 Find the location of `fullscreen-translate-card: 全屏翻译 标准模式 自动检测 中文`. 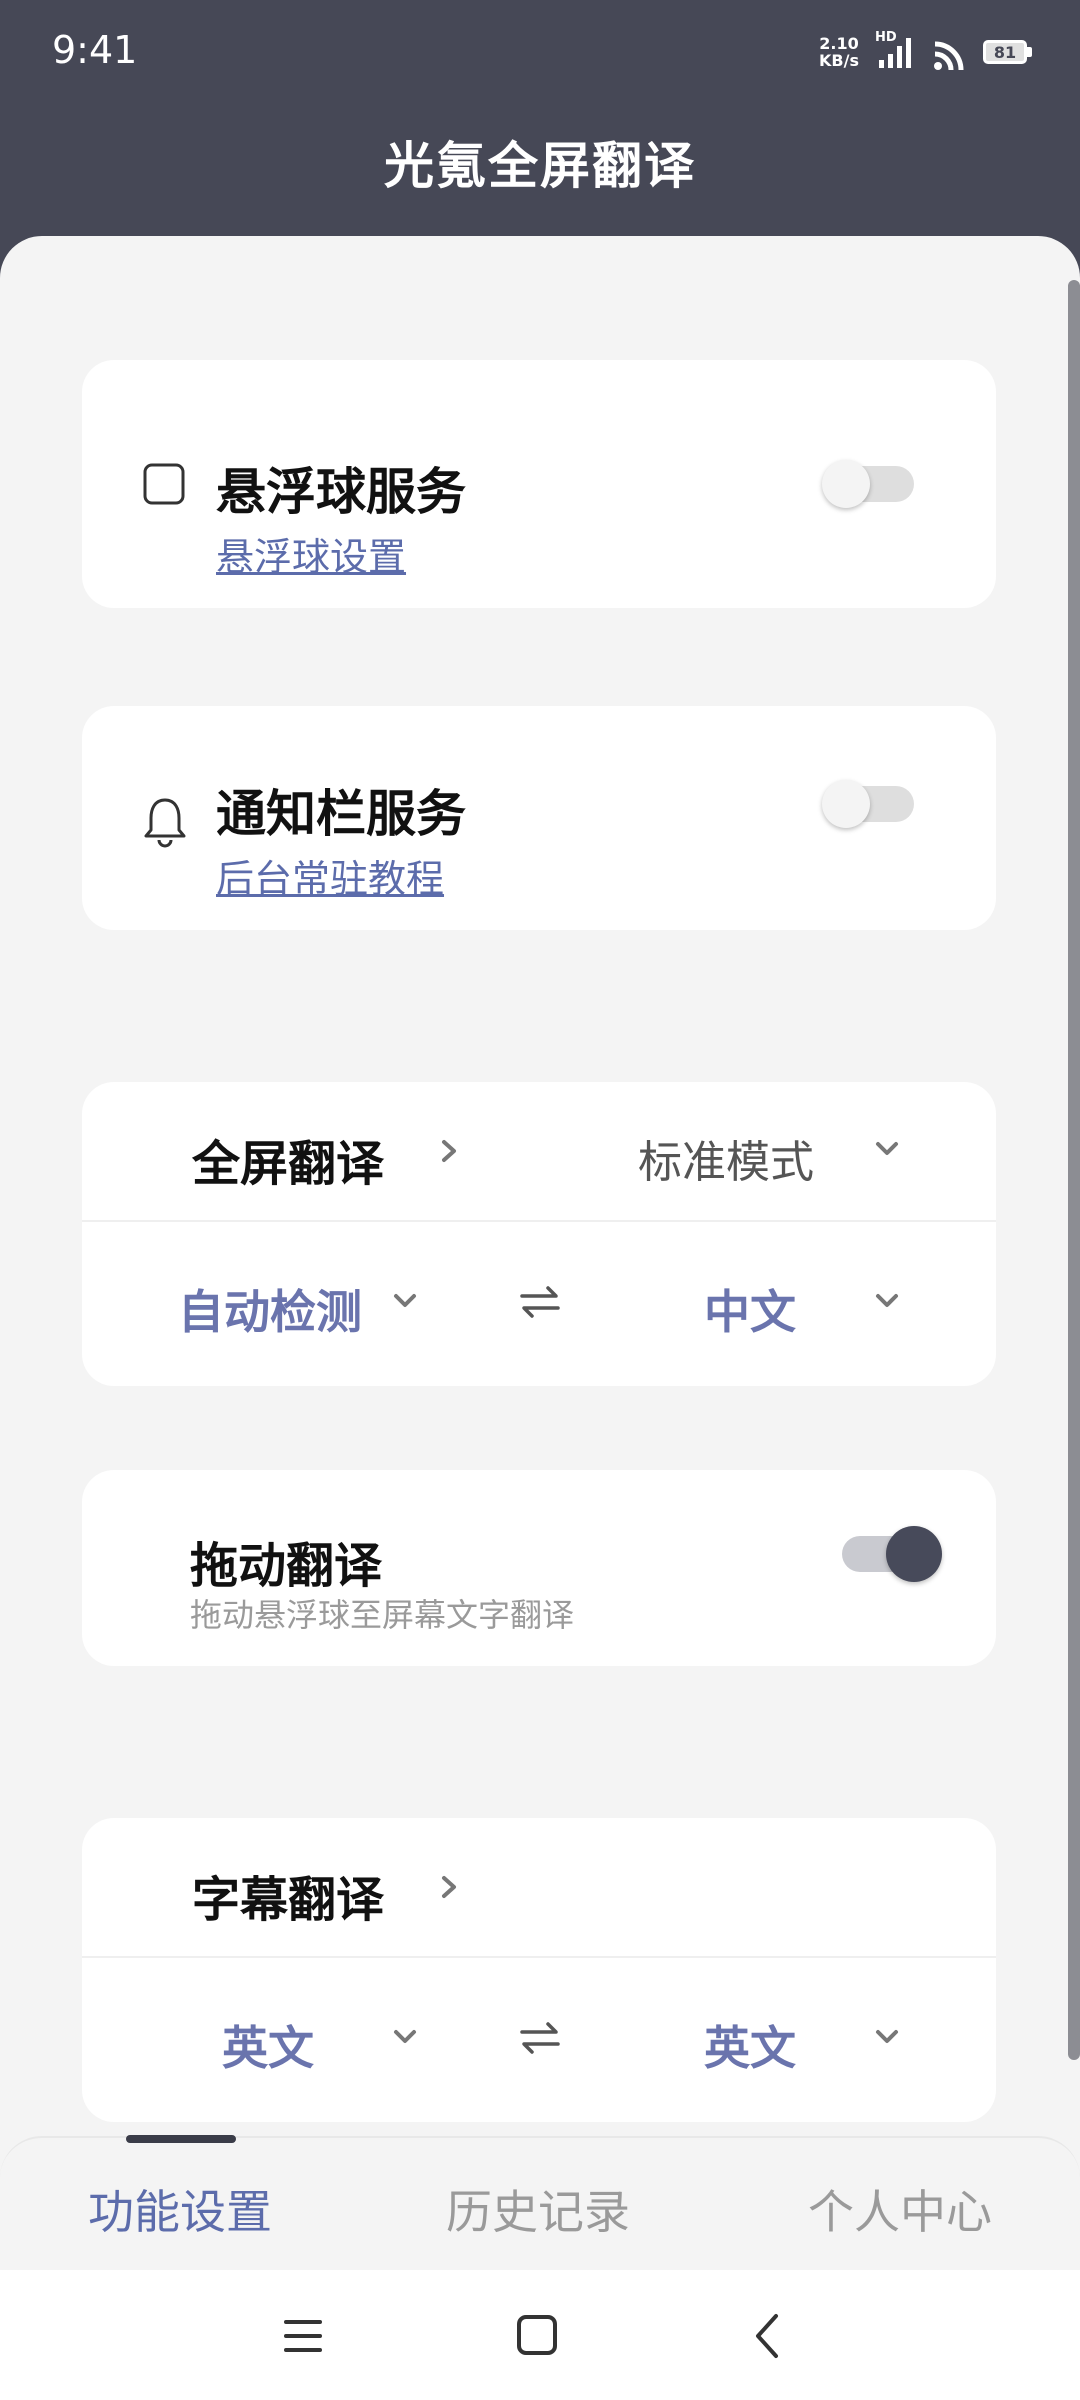

fullscreen-translate-card: 全屏翻译 标准模式 自动检测 中文 is located at coordinates (539, 1234).